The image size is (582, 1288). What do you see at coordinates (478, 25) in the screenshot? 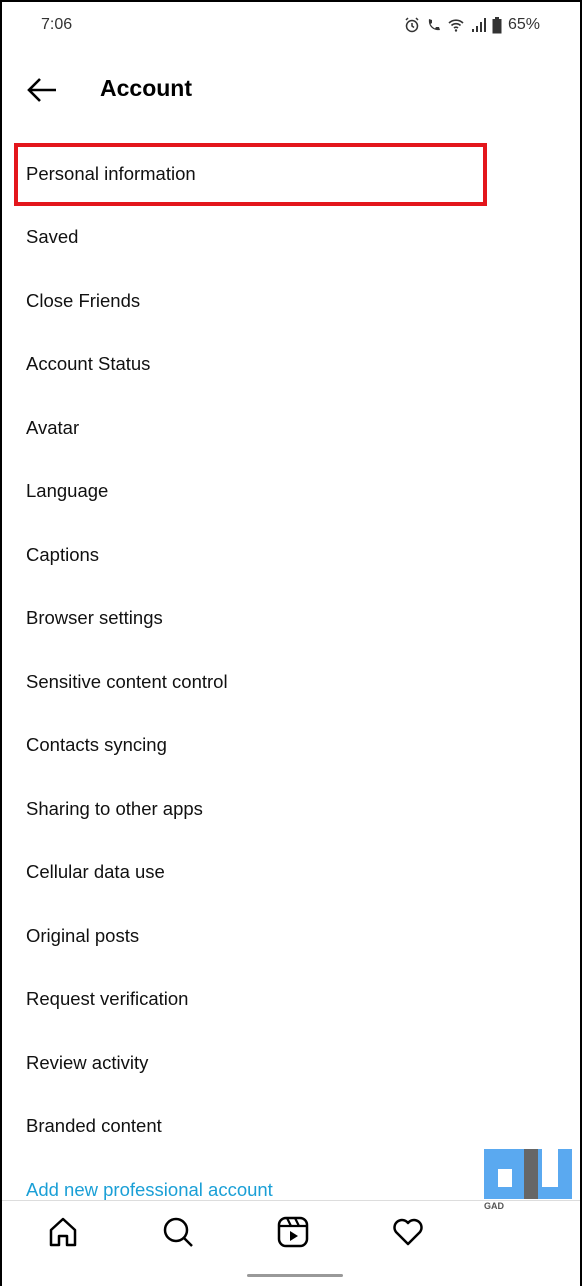
I see `signal-icon` at bounding box center [478, 25].